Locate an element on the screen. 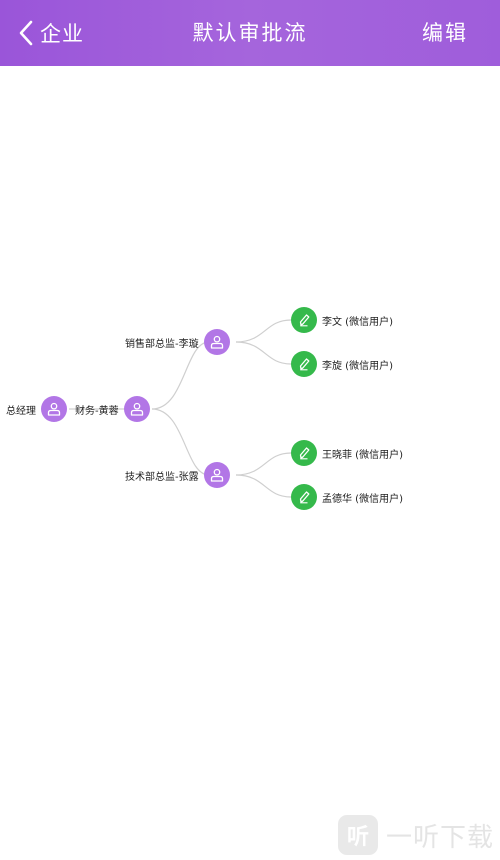 The width and height of the screenshot is (500, 860). tree-node-tech-child-1: 王晓菲 (微信用户) is located at coordinates (347, 453).